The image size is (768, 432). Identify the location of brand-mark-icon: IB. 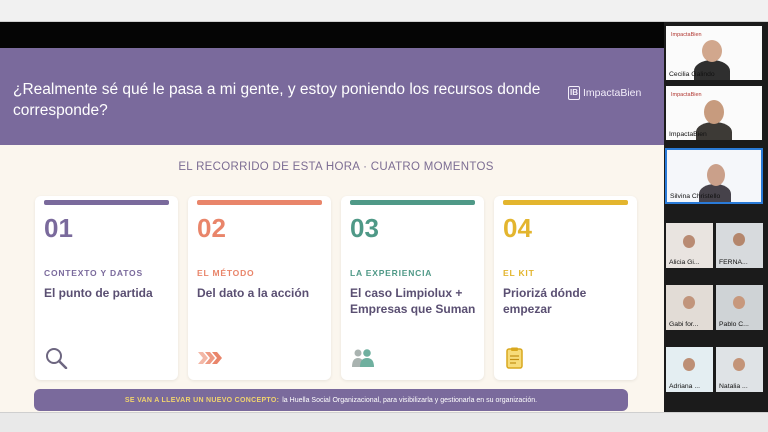
(574, 93).